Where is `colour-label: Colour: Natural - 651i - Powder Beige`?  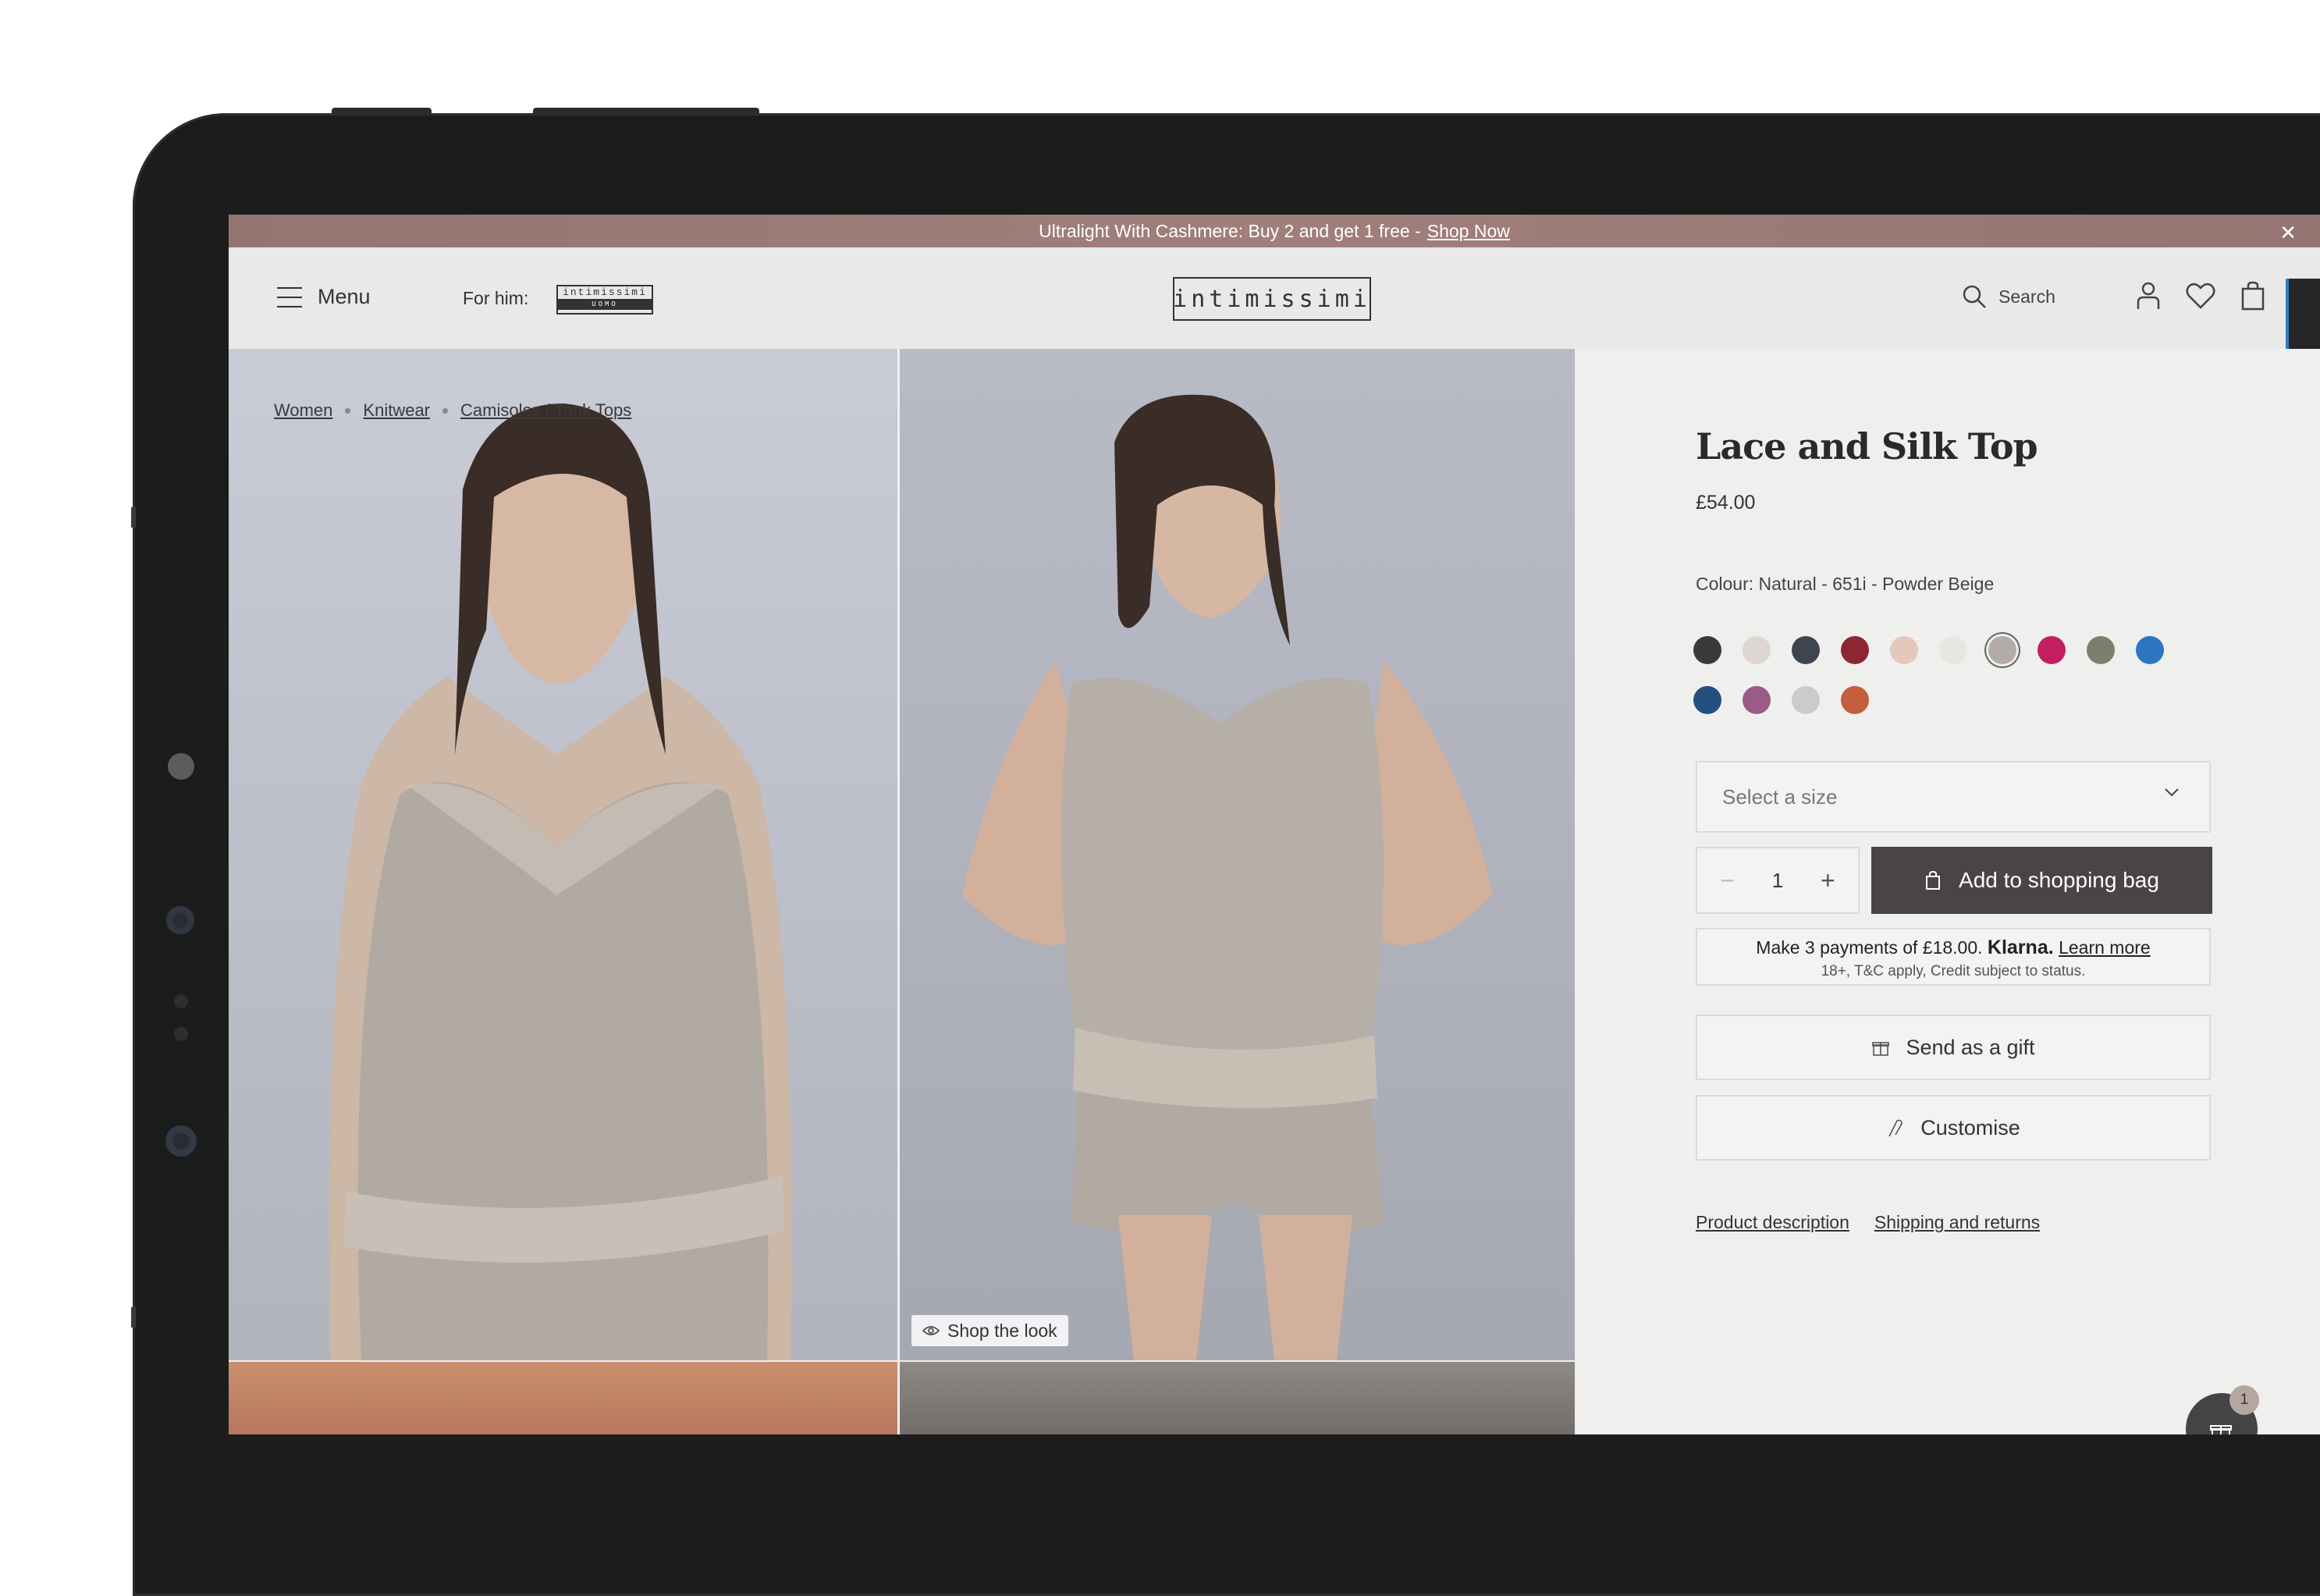 colour-label: Colour: Natural - 651i - Powder Beige is located at coordinates (1845, 584).